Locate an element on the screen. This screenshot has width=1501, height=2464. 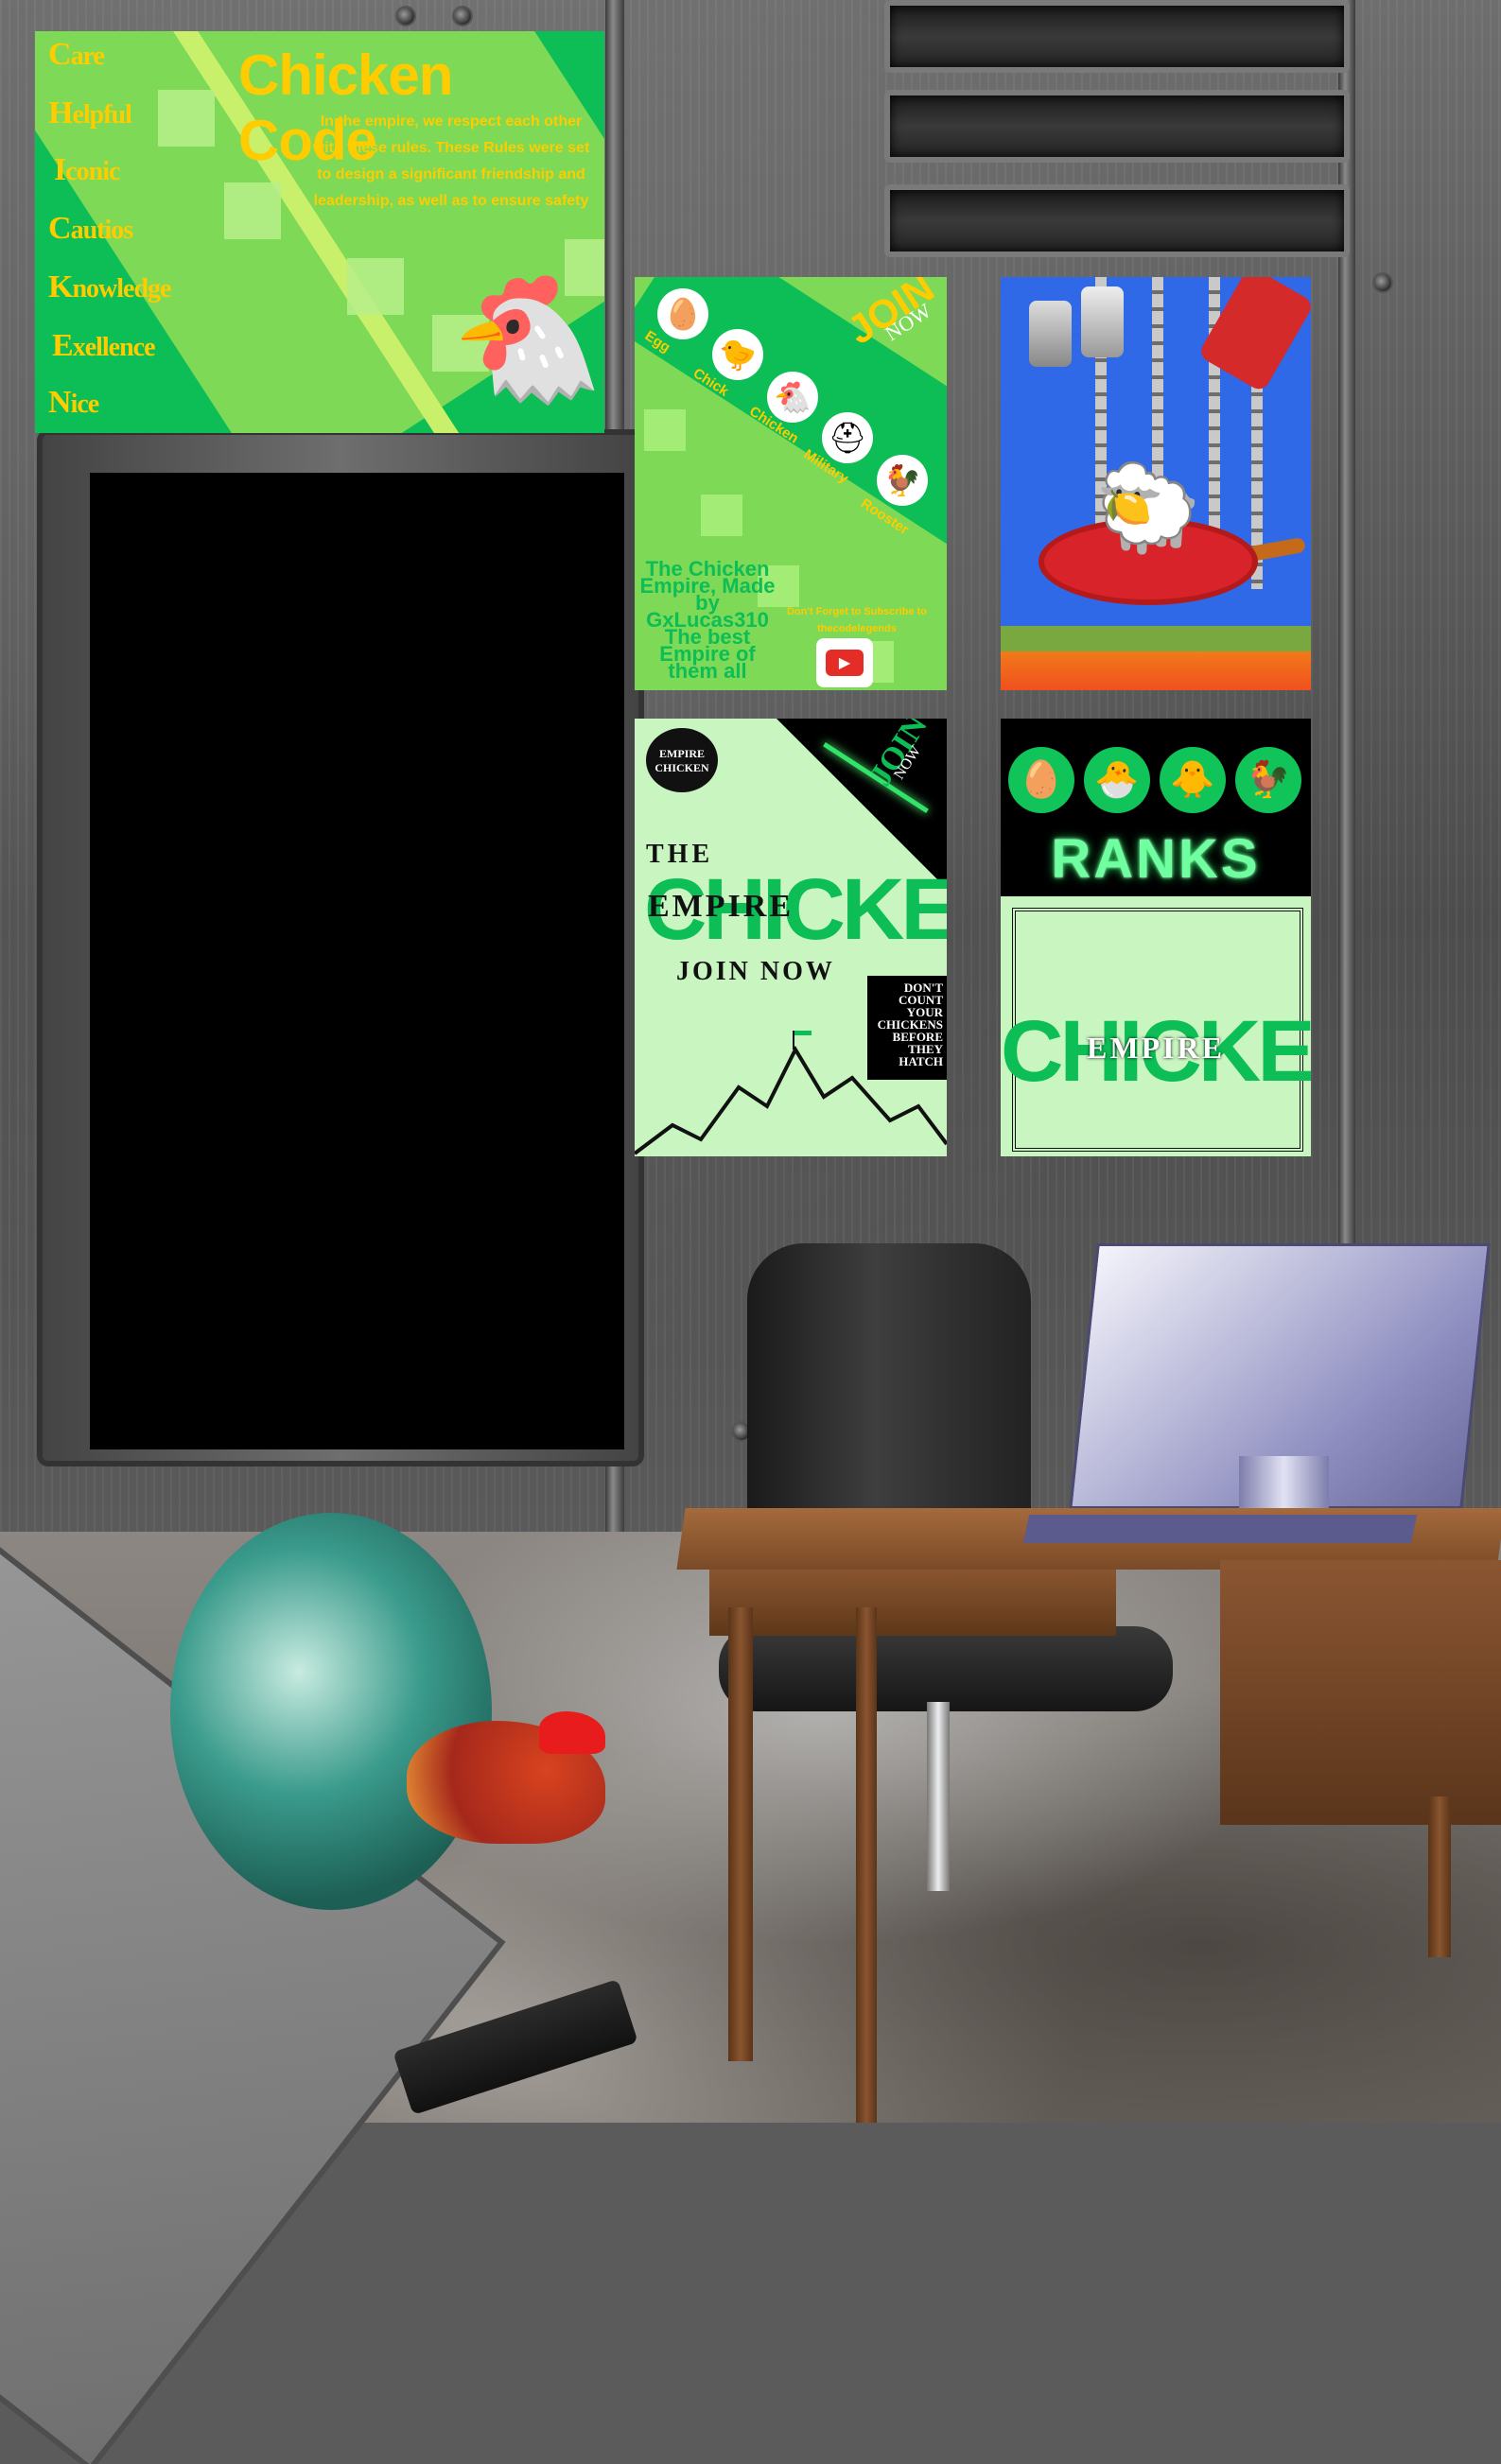
hen-icon: 🐔 is located at coordinates (527, 338).